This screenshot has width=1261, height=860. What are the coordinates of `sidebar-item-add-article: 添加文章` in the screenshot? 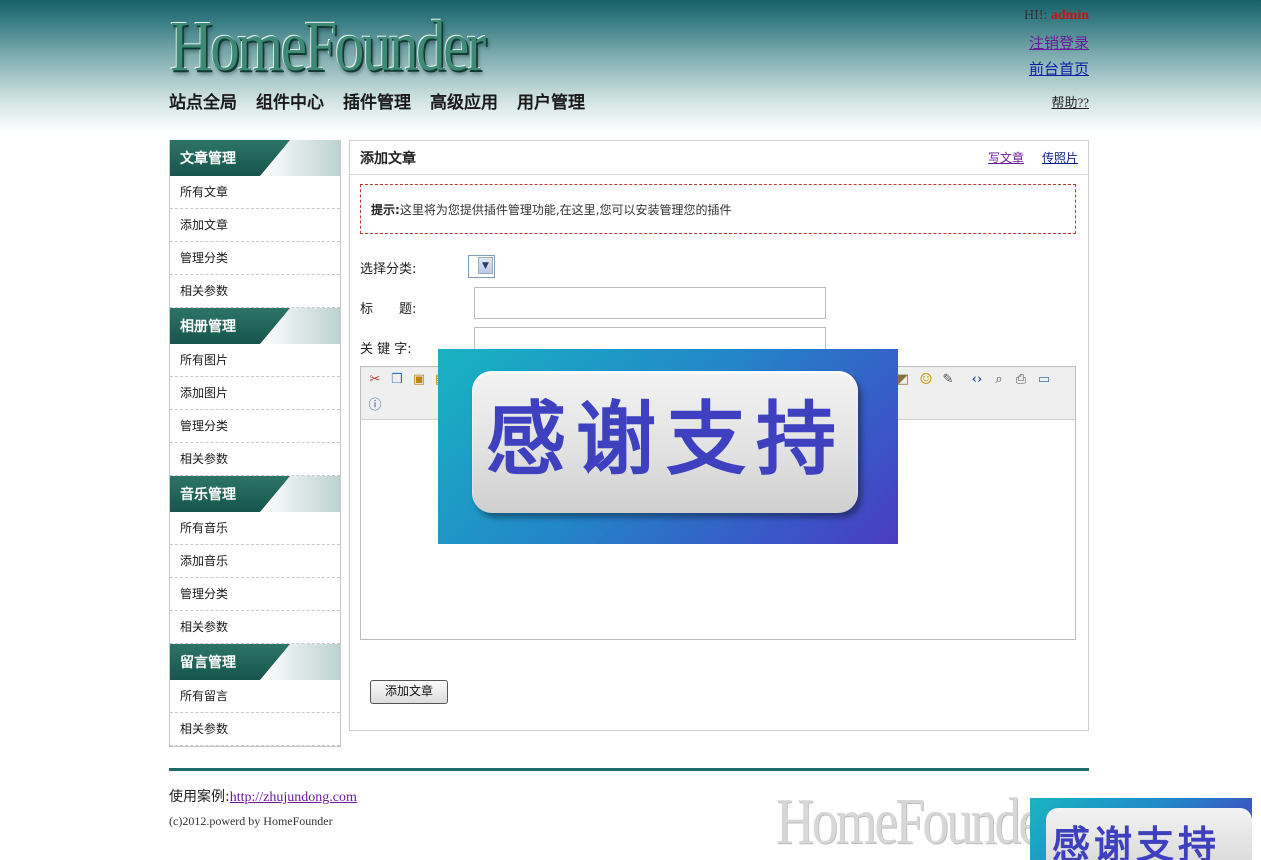 It's located at (255, 225).